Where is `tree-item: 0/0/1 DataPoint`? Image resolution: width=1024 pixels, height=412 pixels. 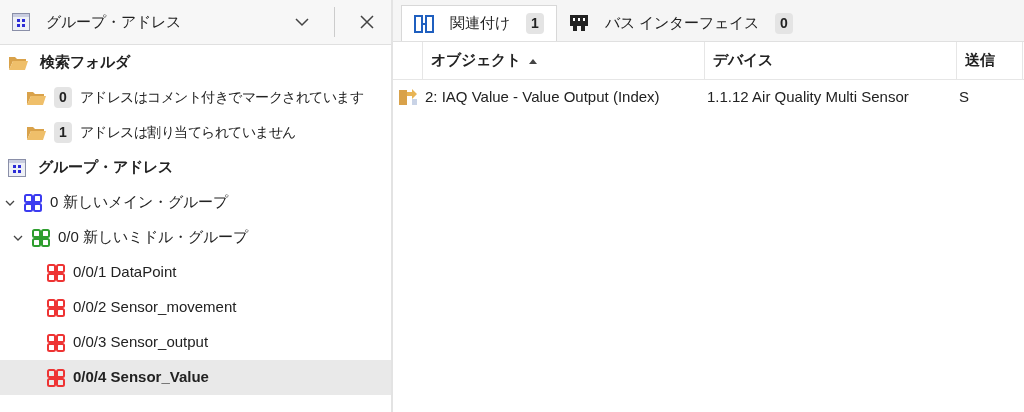
tree-item: 0/0/1 DataPoint is located at coordinates (195, 272).